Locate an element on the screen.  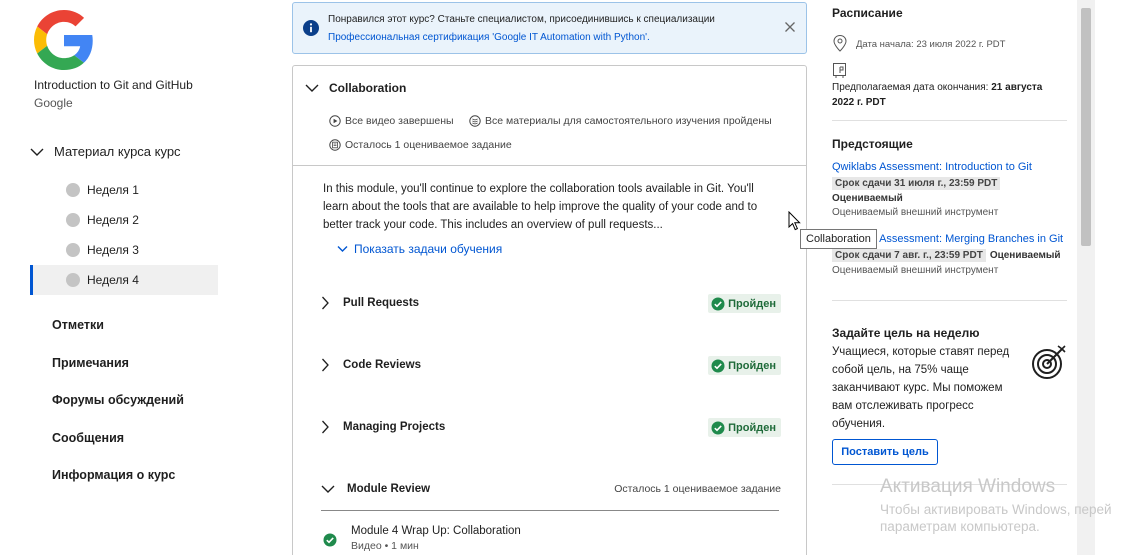
google-logo-icon is located at coordinates (63, 40).